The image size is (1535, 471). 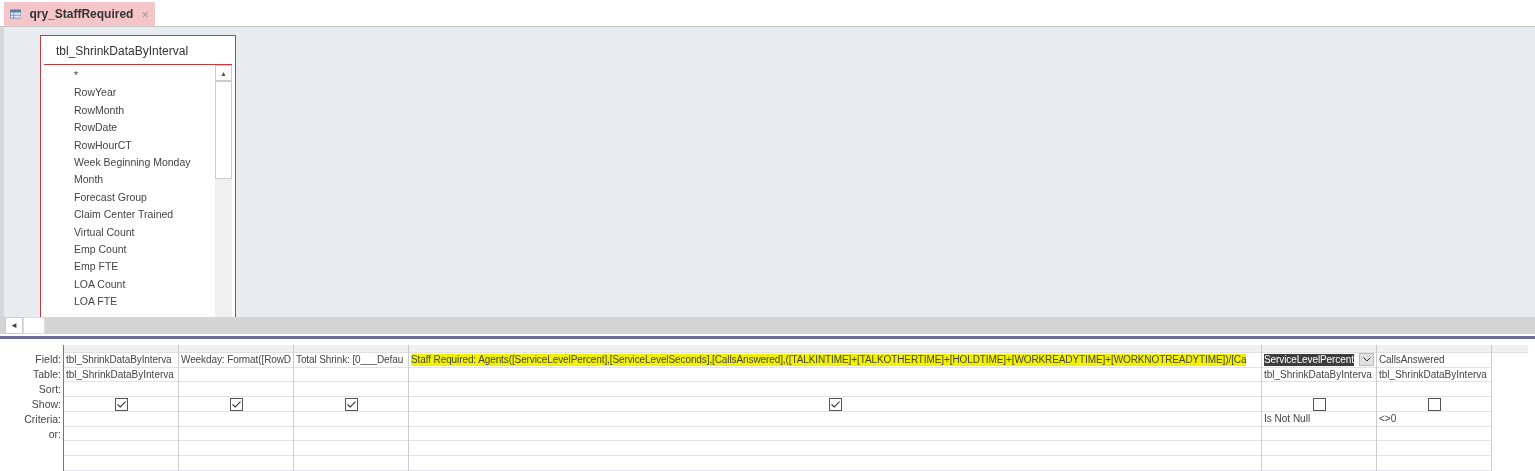 I want to click on field-item: RowMonth, so click(x=144, y=110).